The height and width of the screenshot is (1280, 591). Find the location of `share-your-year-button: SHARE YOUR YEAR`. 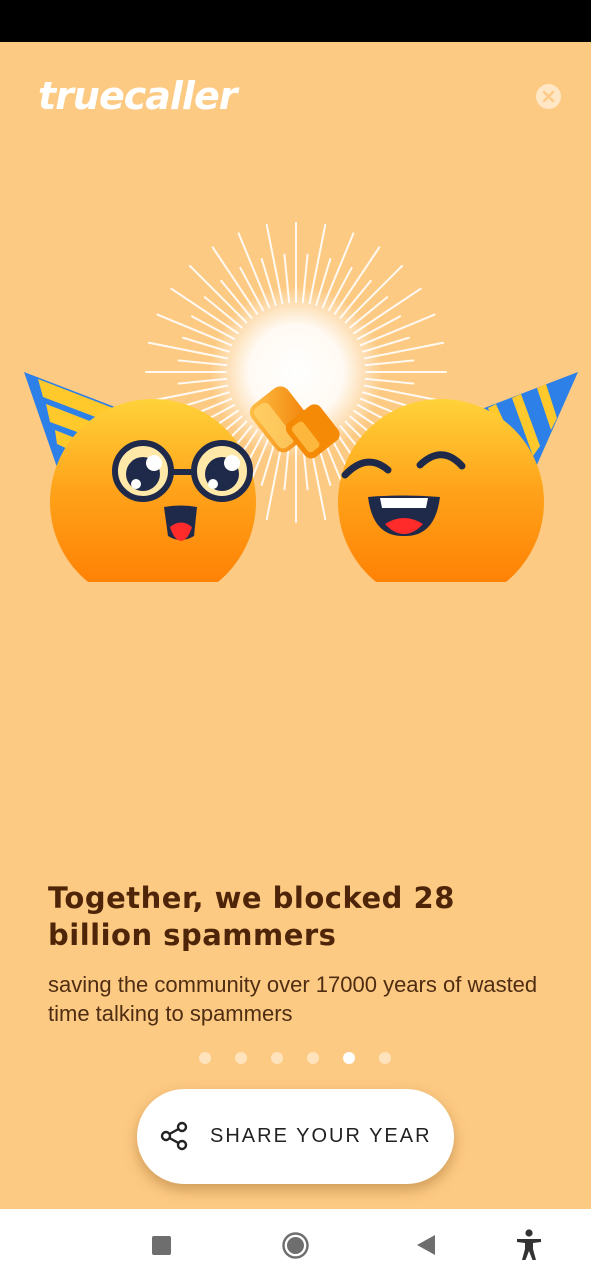

share-your-year-button: SHARE YOUR YEAR is located at coordinates (295, 1136).